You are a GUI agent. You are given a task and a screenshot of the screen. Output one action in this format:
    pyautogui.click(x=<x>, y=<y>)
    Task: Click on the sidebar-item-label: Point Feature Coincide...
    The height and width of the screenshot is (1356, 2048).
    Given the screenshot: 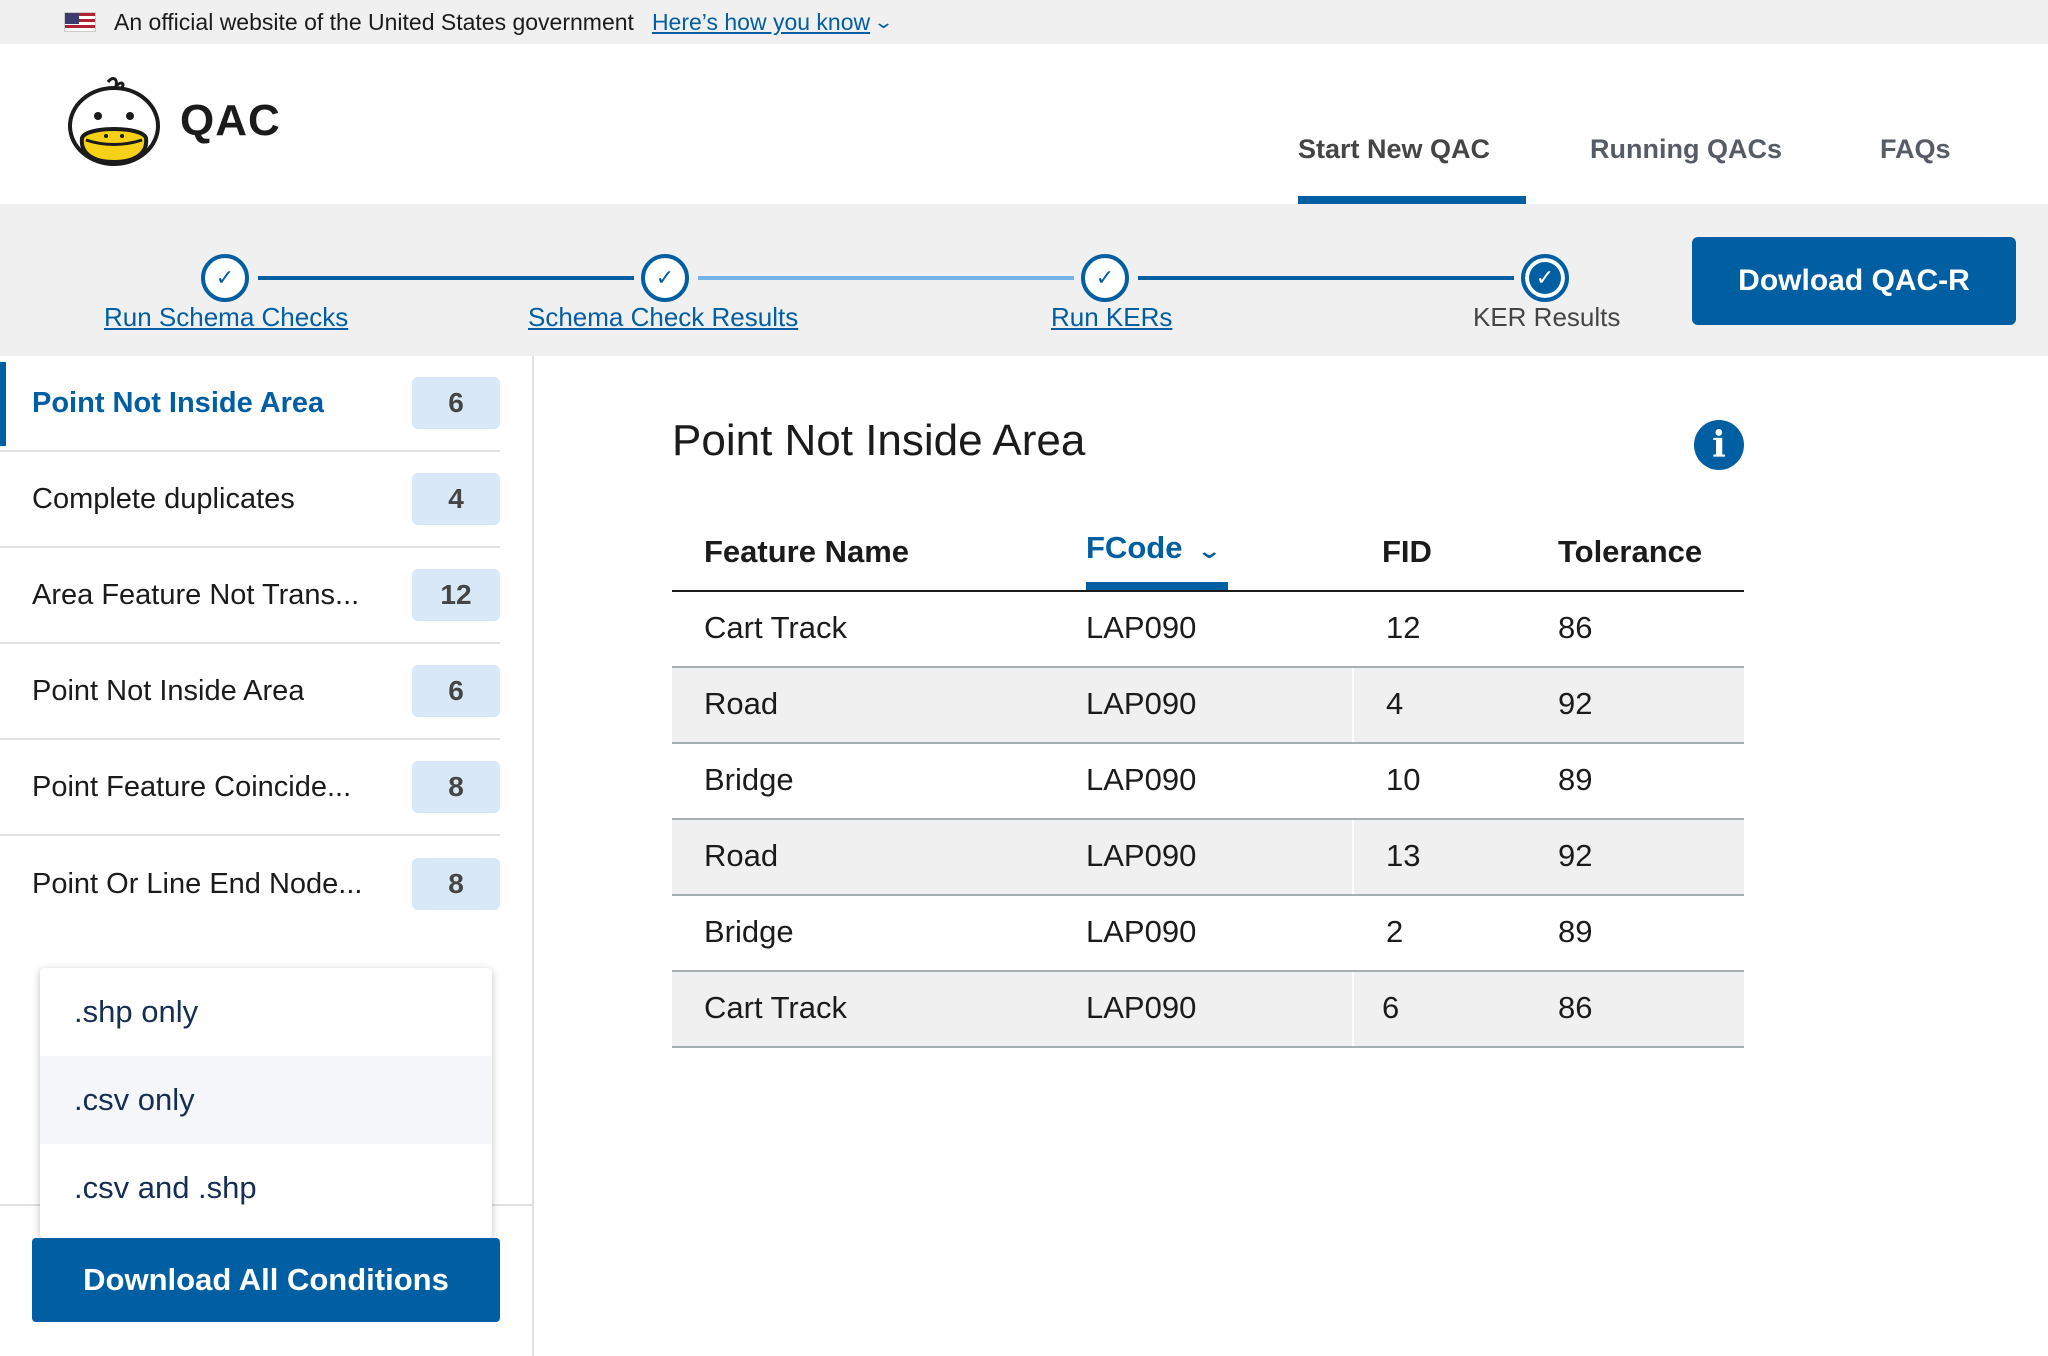 What is the action you would take?
    pyautogui.click(x=192, y=786)
    